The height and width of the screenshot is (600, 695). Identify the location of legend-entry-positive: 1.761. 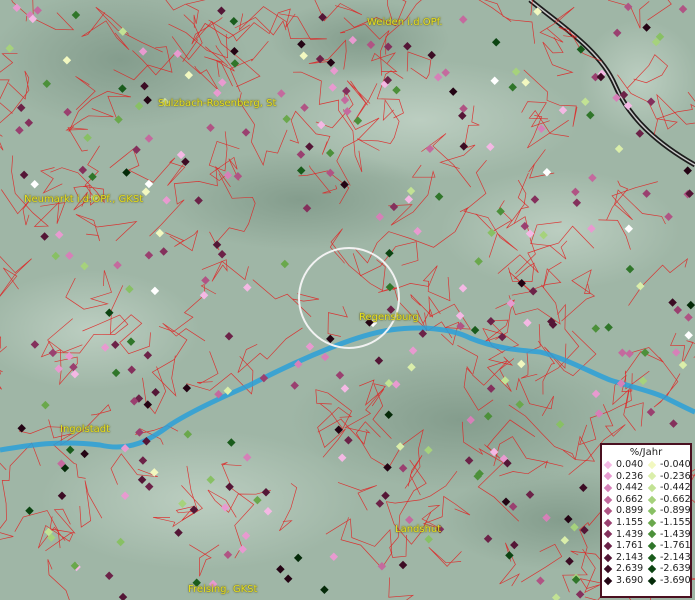
(624, 546).